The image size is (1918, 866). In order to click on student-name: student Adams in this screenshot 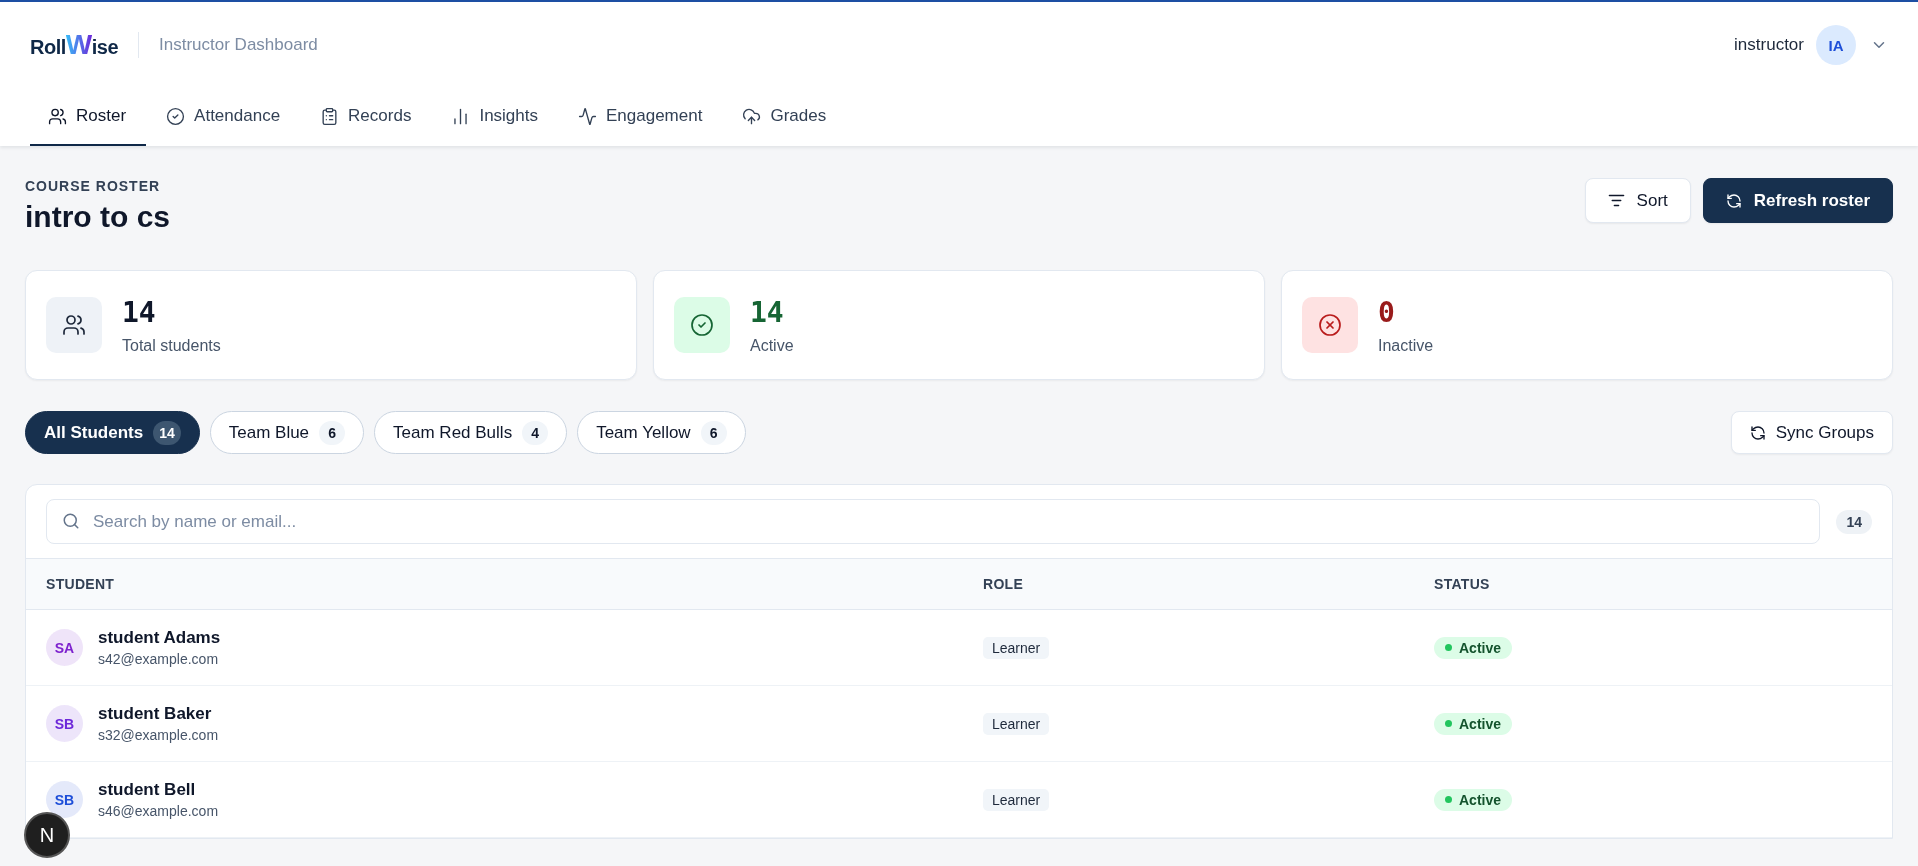, I will do `click(159, 638)`.